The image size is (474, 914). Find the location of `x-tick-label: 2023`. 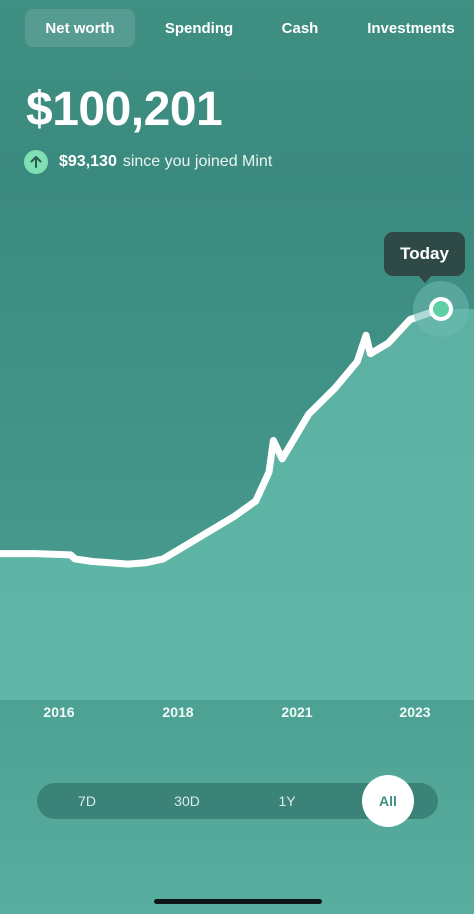

x-tick-label: 2023 is located at coordinates (415, 712).